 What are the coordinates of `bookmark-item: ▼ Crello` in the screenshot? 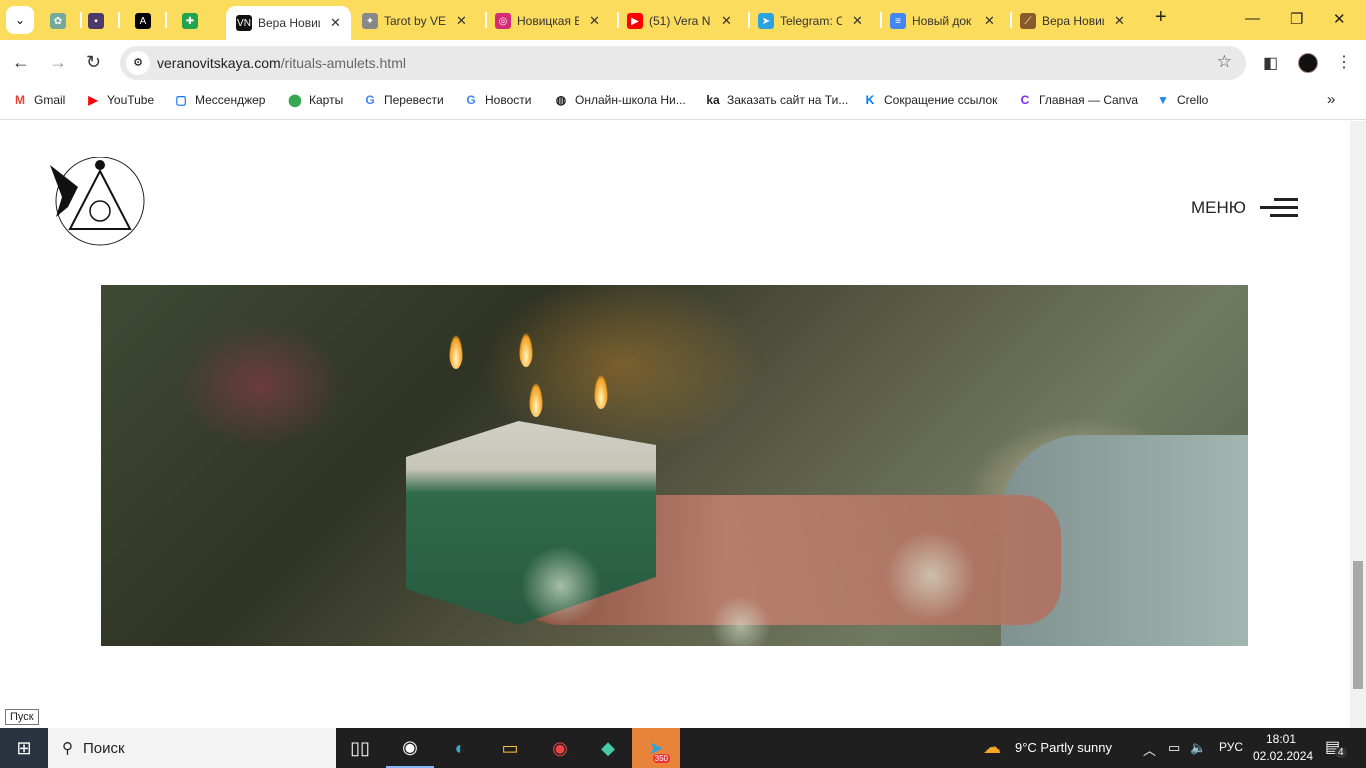 It's located at (1181, 100).